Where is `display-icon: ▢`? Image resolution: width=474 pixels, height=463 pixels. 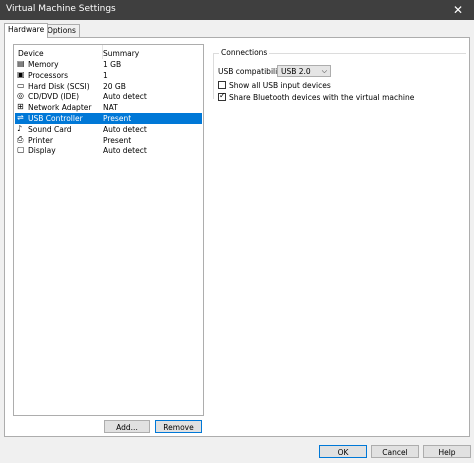 display-icon: ▢ is located at coordinates (21, 150).